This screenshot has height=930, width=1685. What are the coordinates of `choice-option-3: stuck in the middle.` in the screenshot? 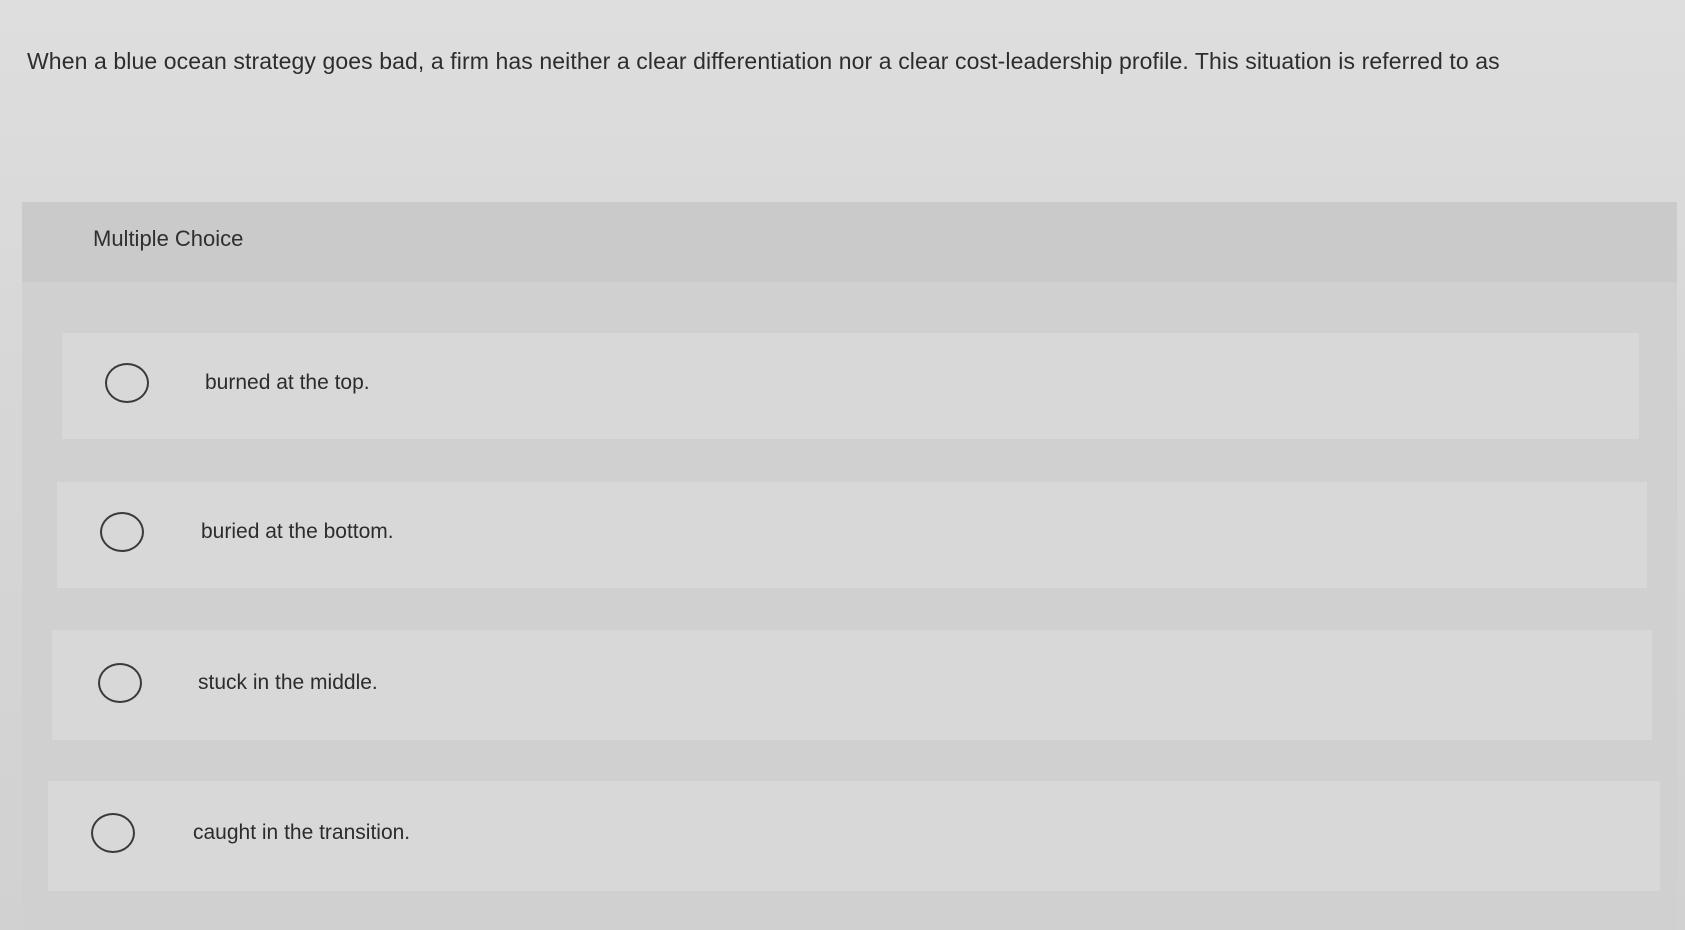 It's located at (852, 685).